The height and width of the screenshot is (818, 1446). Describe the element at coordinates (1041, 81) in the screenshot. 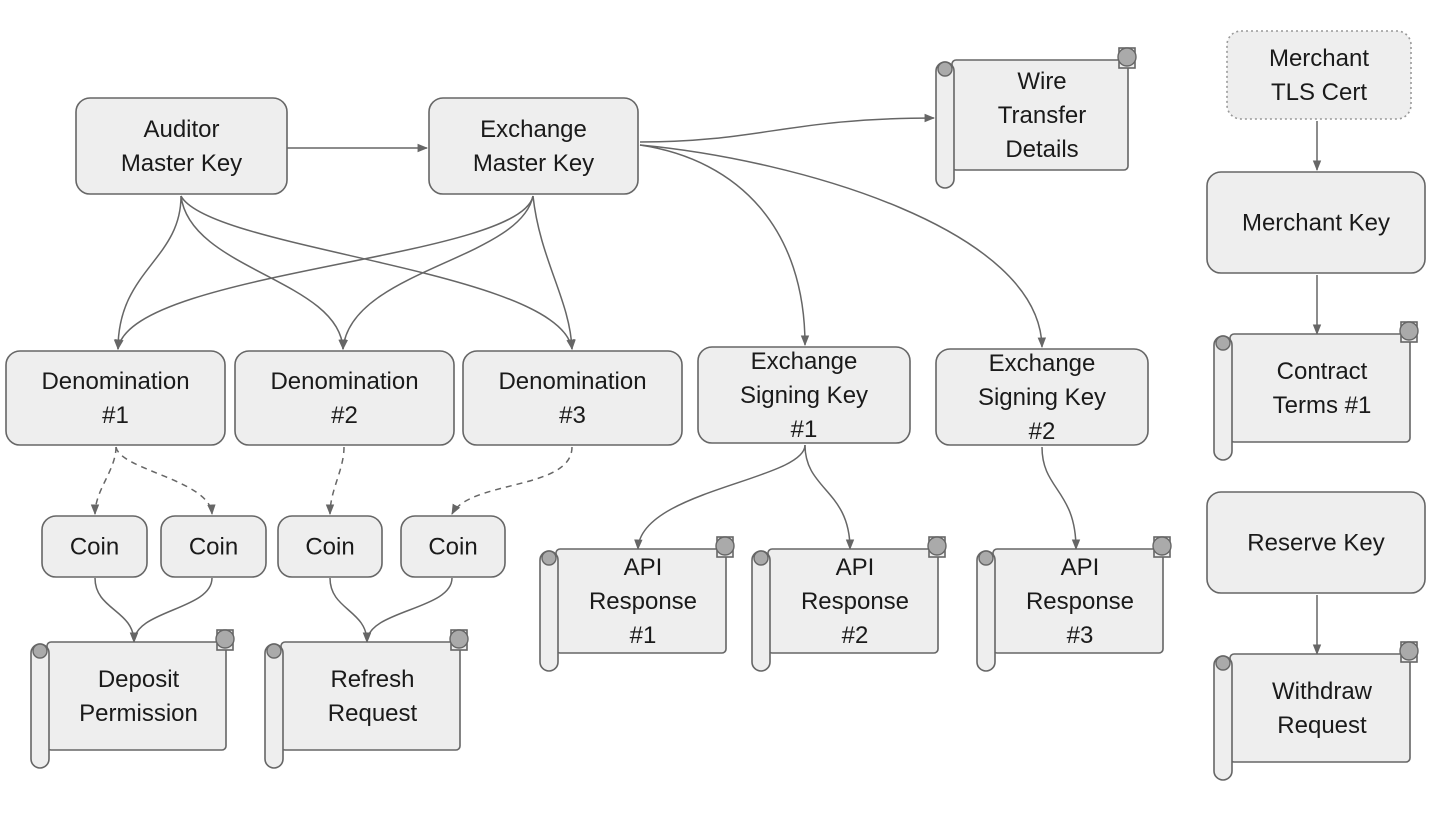

I see `node-label-line: Wire` at that location.